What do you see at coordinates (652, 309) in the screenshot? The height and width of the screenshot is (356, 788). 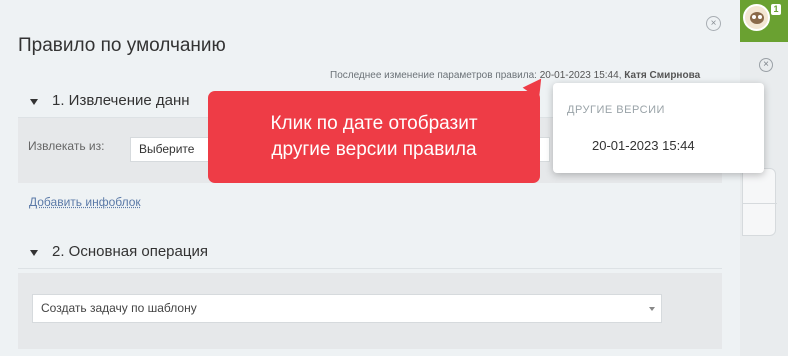 I see `chevron-down-icon` at bounding box center [652, 309].